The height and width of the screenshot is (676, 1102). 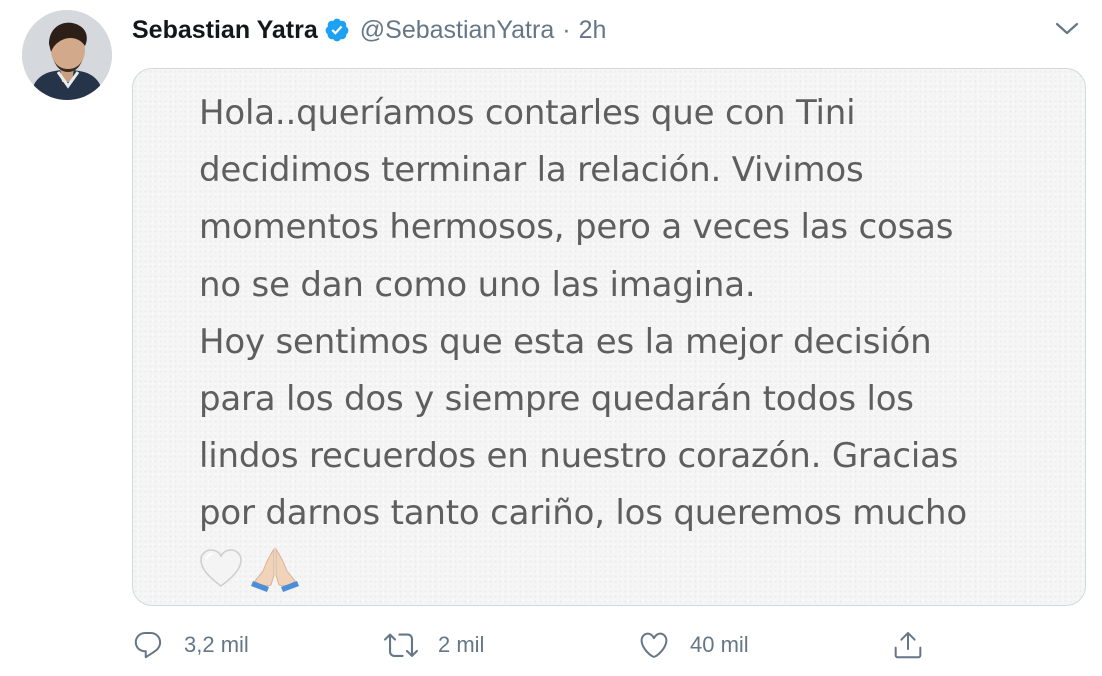 I want to click on avatar, so click(x=67, y=55).